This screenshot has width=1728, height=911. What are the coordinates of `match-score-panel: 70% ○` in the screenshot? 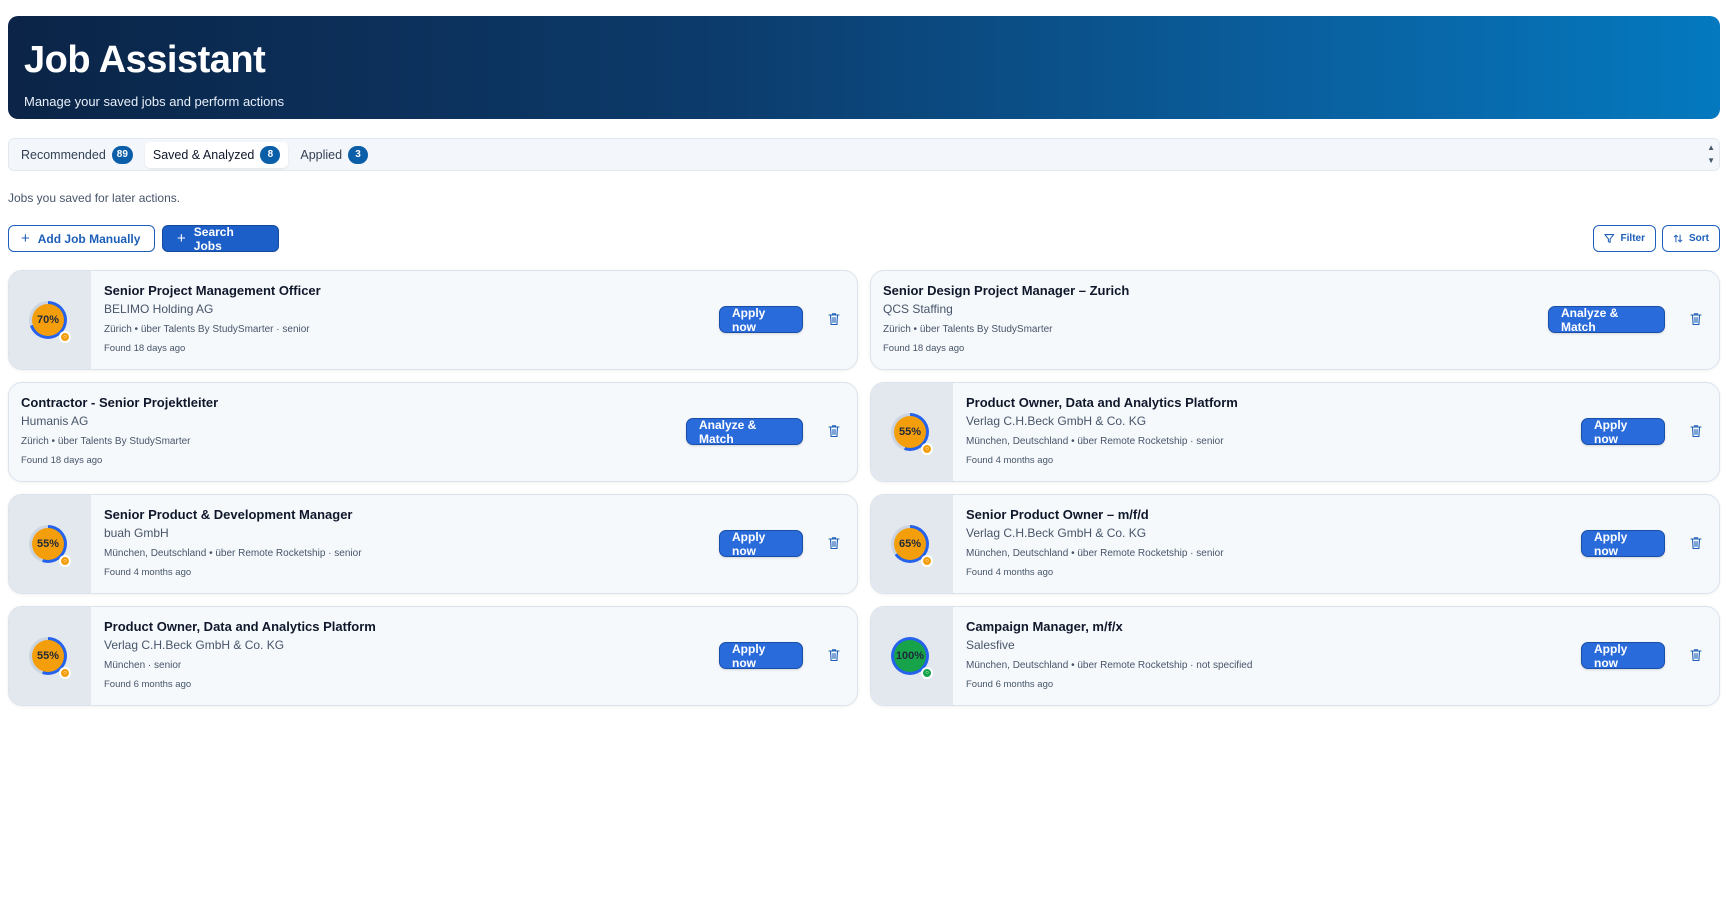 It's located at (50, 320).